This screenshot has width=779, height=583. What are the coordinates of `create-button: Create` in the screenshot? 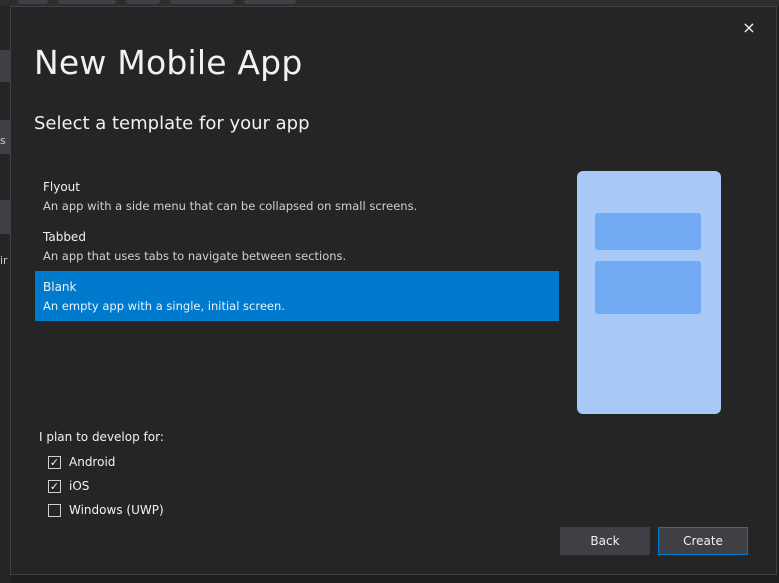 It's located at (703, 541).